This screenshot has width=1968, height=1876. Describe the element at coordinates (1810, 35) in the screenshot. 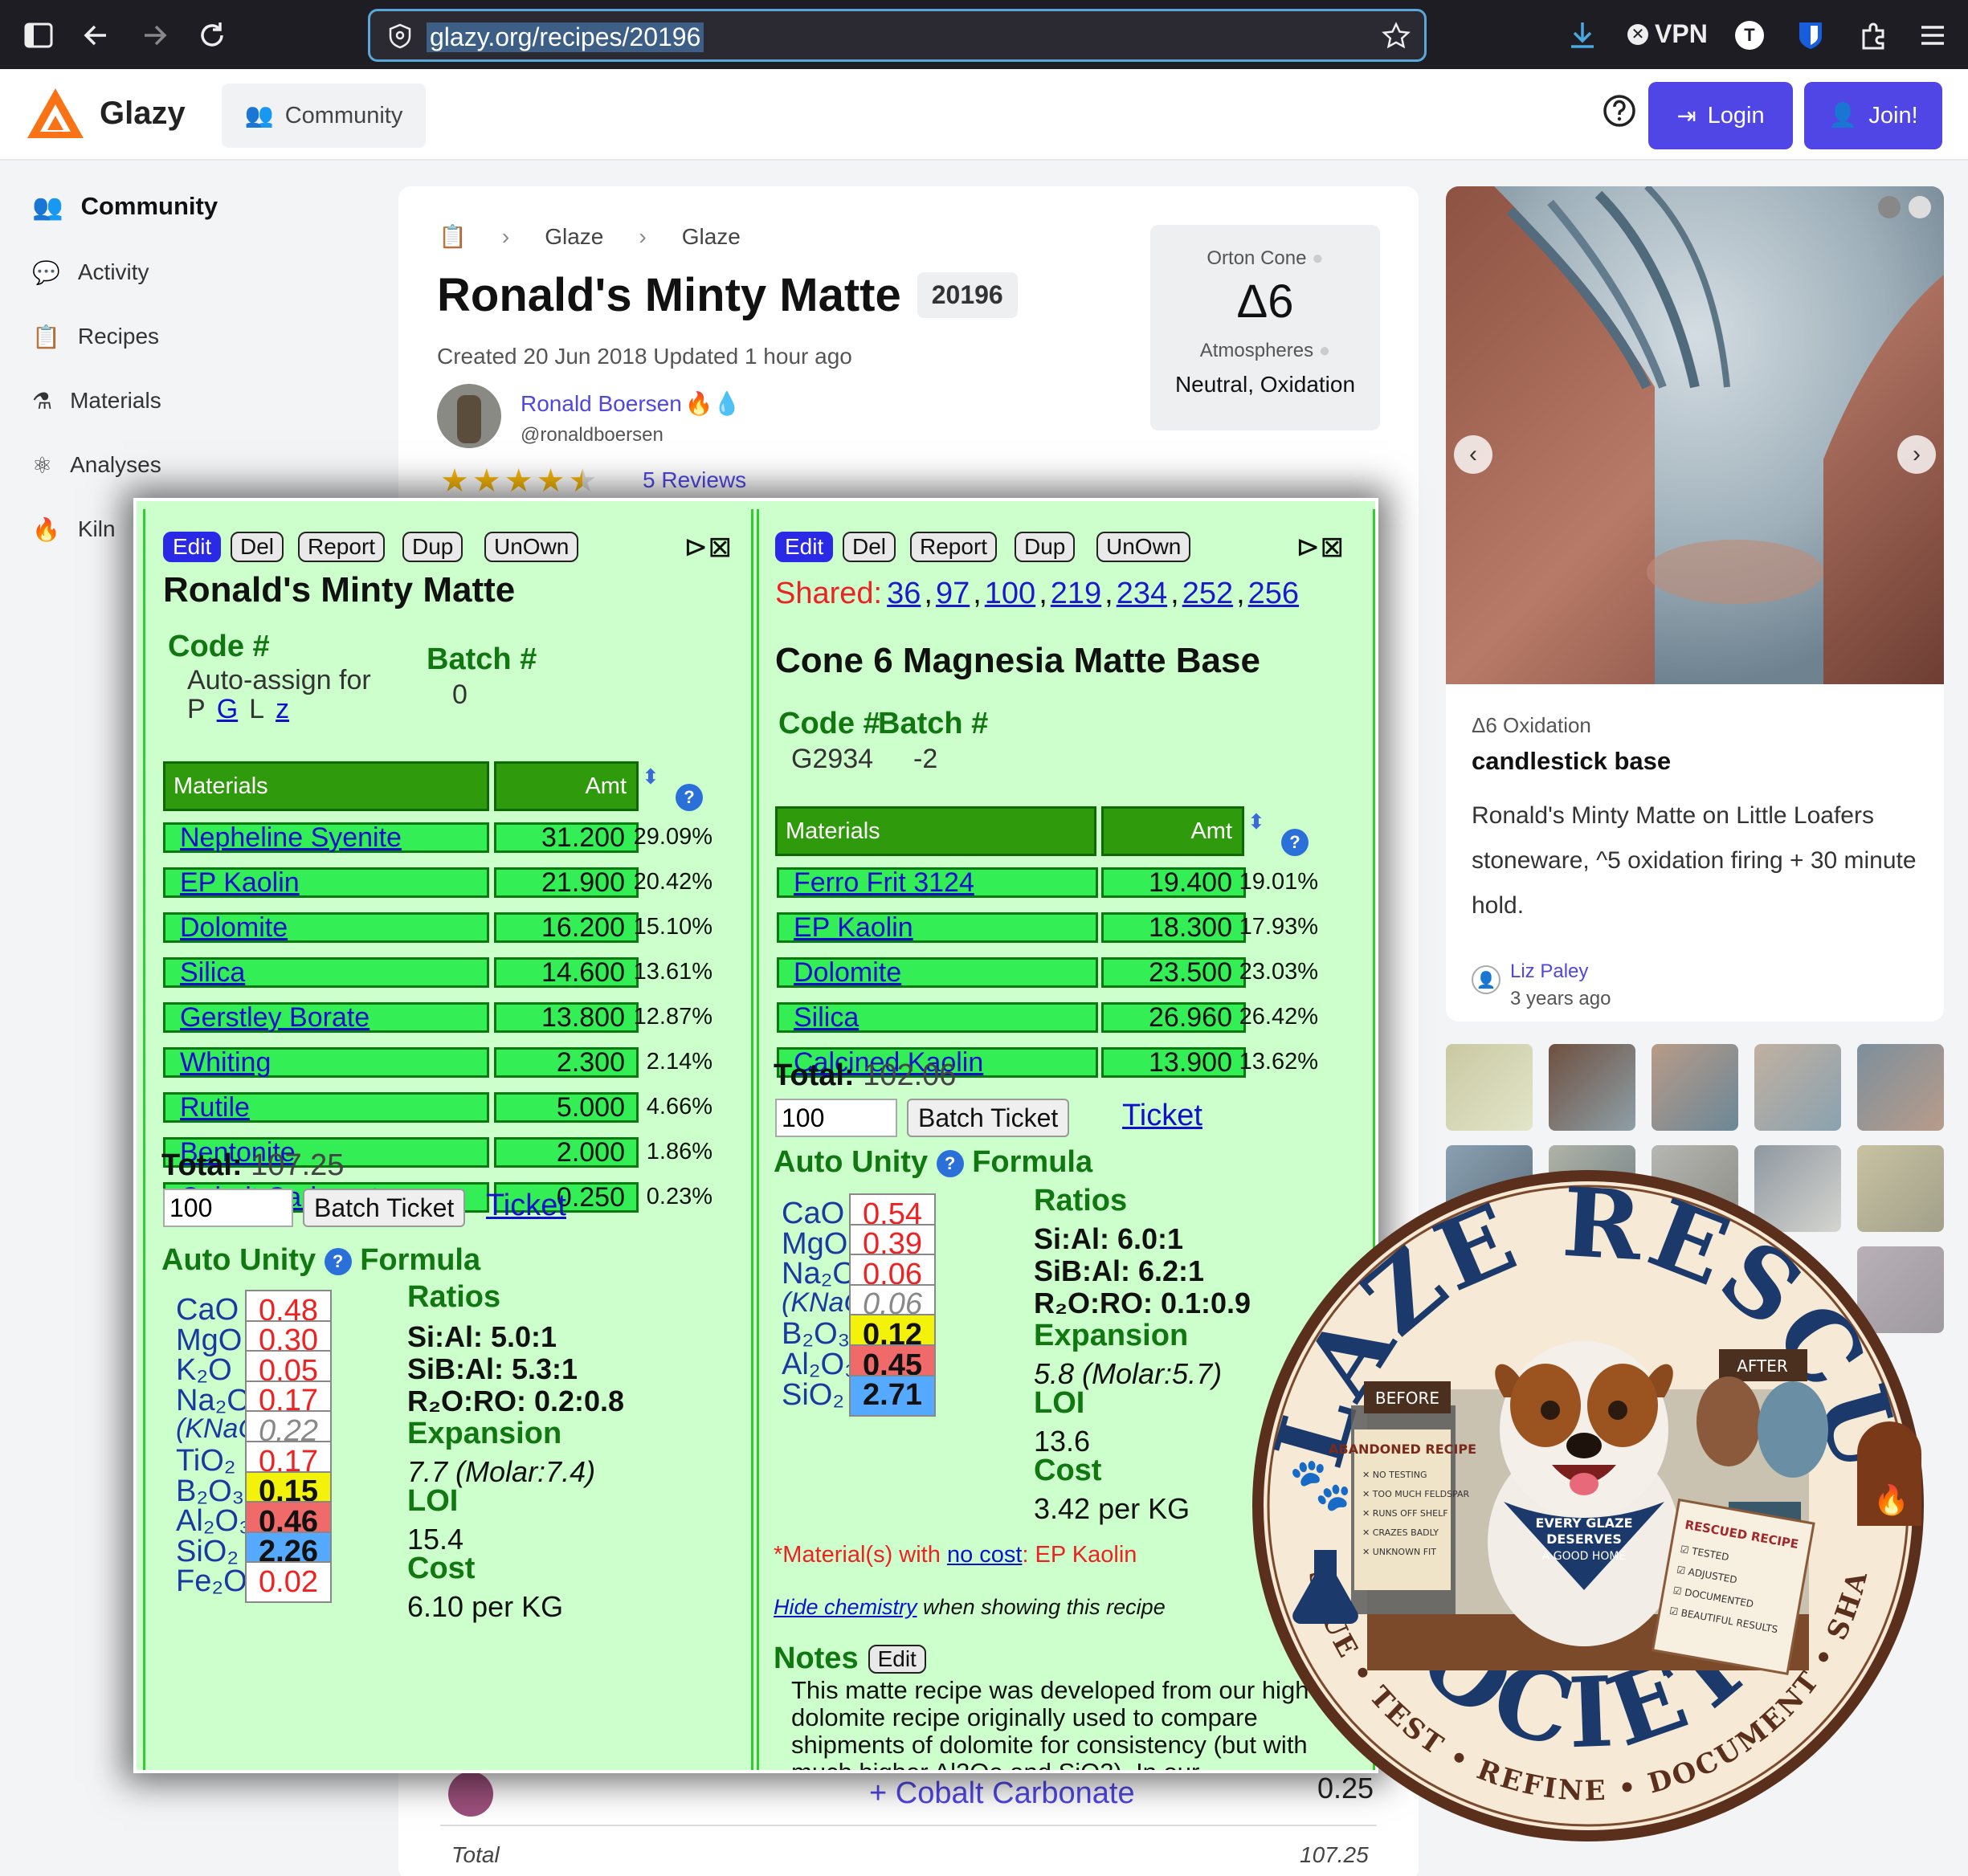

I see `bitwarden-icon` at that location.